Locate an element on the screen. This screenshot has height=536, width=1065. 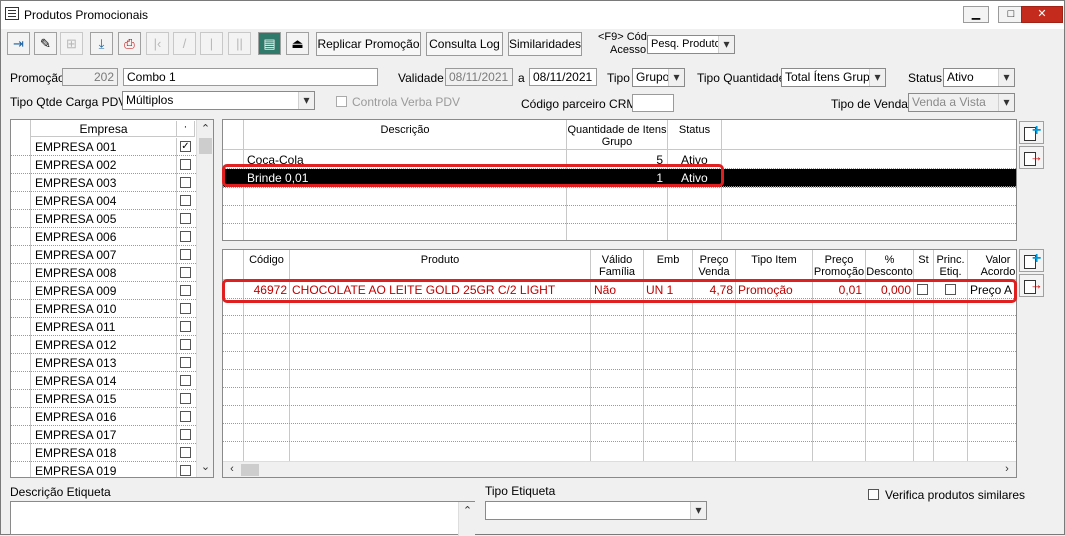
consulta-log-button: Consulta Log is located at coordinates (464, 44).